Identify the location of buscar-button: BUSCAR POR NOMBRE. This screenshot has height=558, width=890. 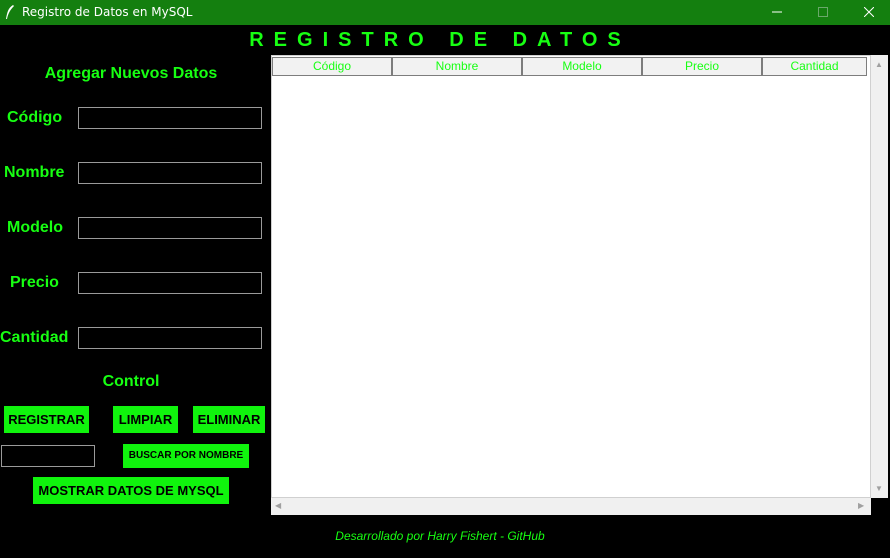
(186, 456).